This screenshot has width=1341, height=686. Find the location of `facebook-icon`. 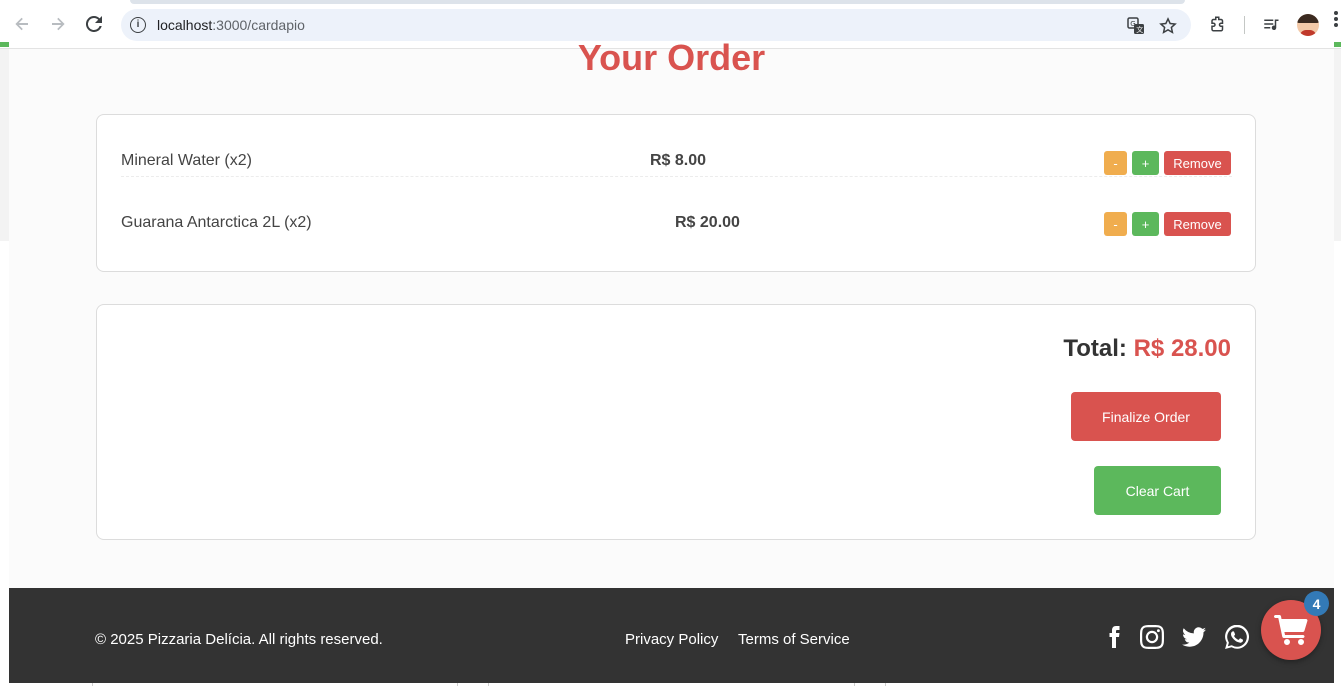

facebook-icon is located at coordinates (1114, 637).